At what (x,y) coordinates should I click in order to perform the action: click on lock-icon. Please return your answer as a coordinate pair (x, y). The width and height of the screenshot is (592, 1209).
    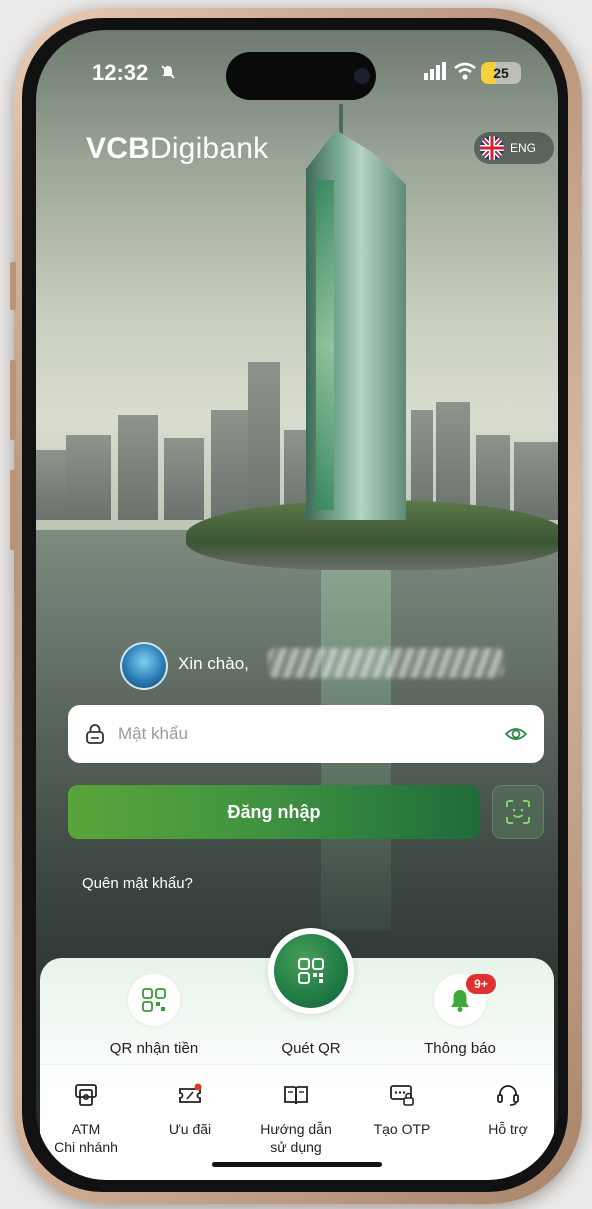
    Looking at the image, I should click on (95, 734).